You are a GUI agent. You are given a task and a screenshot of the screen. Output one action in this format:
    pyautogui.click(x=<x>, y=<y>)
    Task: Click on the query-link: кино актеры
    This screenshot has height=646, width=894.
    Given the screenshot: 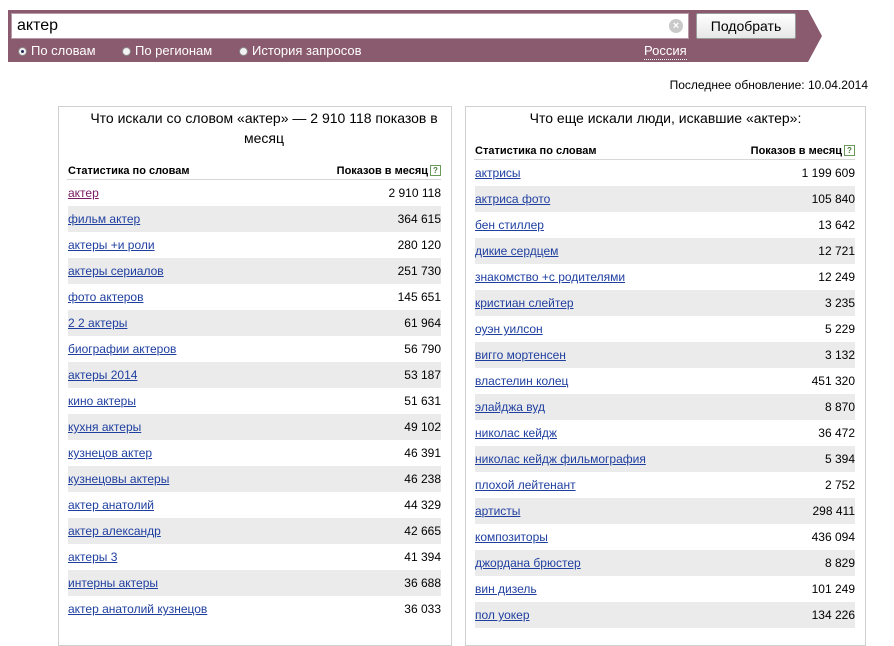 What is the action you would take?
    pyautogui.click(x=102, y=401)
    